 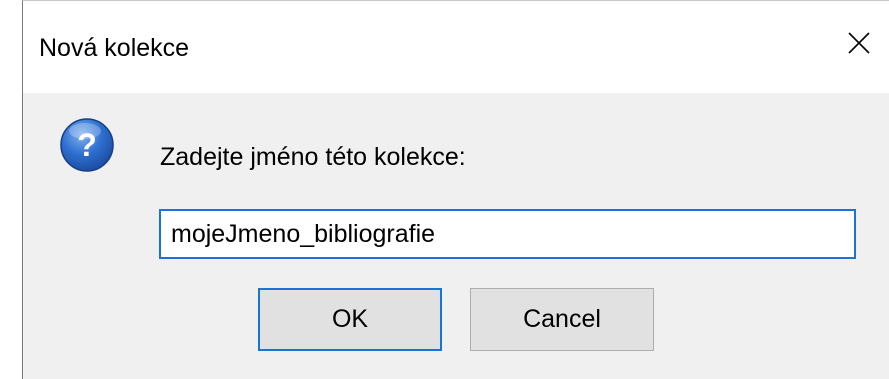 I want to click on close-icon, so click(x=859, y=43).